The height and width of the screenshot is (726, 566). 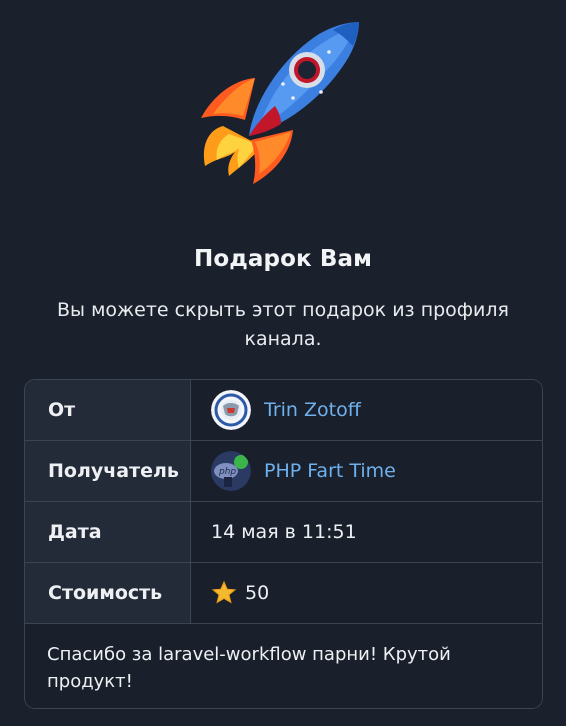 What do you see at coordinates (224, 593) in the screenshot?
I see `star-icon` at bounding box center [224, 593].